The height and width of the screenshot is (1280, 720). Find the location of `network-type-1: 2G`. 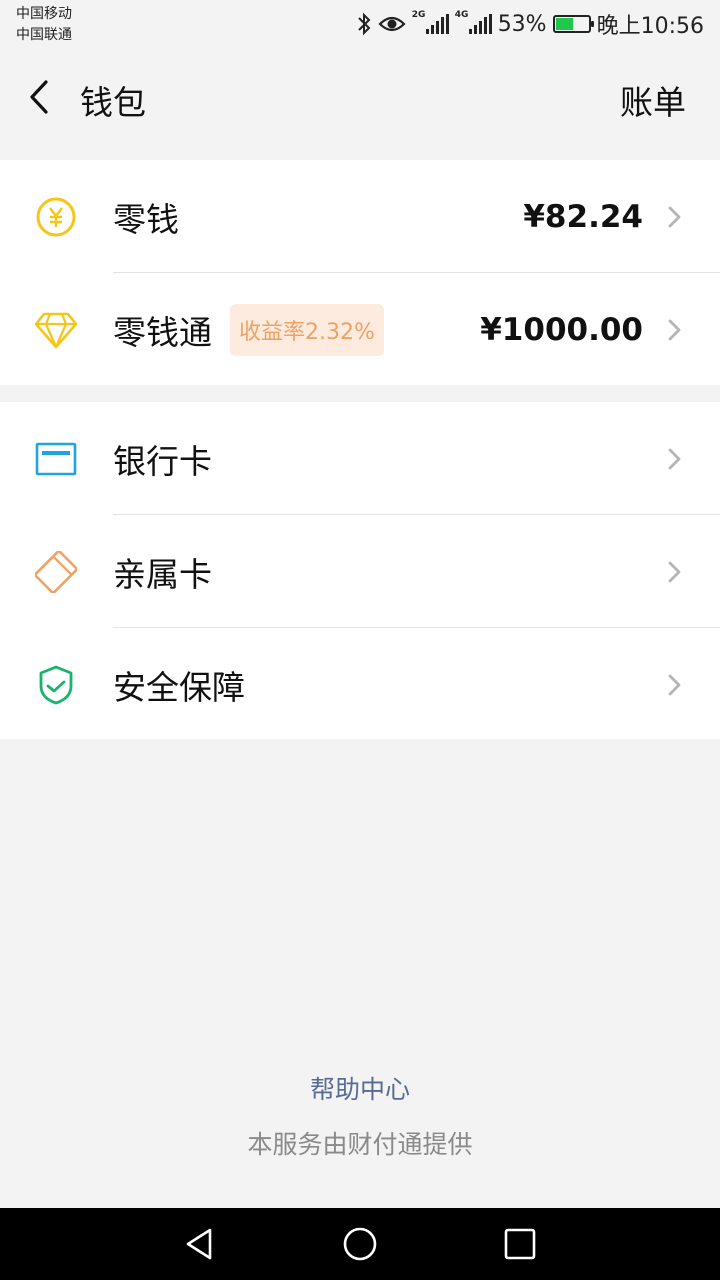

network-type-1: 2G is located at coordinates (418, 15).